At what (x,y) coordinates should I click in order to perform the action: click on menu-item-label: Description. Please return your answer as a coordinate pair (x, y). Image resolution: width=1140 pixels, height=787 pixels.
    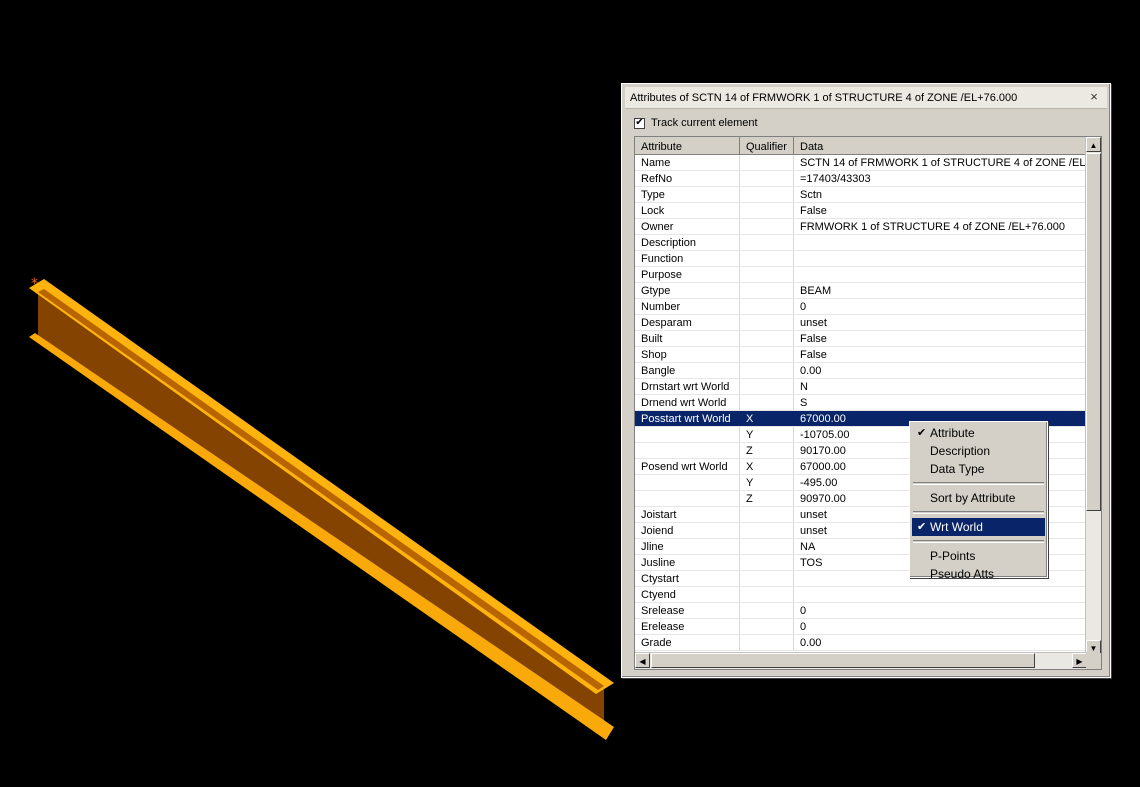
    Looking at the image, I should click on (960, 451).